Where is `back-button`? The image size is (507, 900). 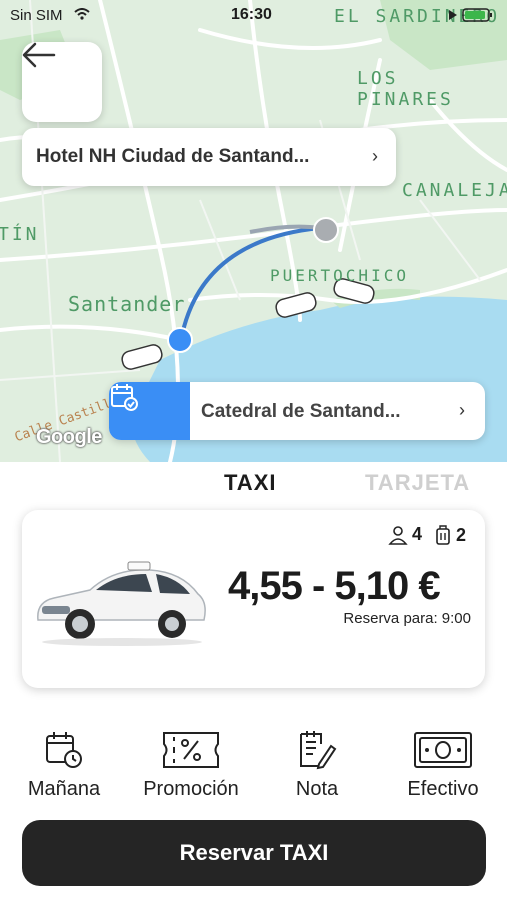
back-button is located at coordinates (62, 82).